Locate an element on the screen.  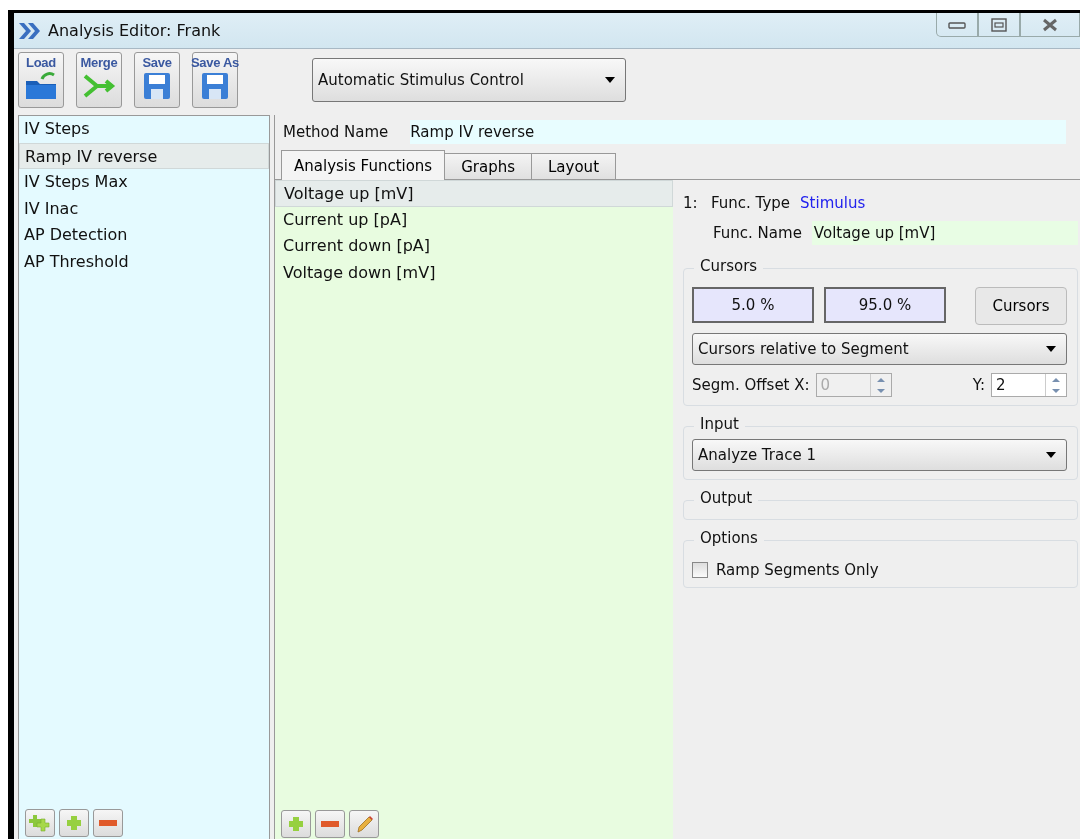
method-item: AP Detection is located at coordinates (144, 235).